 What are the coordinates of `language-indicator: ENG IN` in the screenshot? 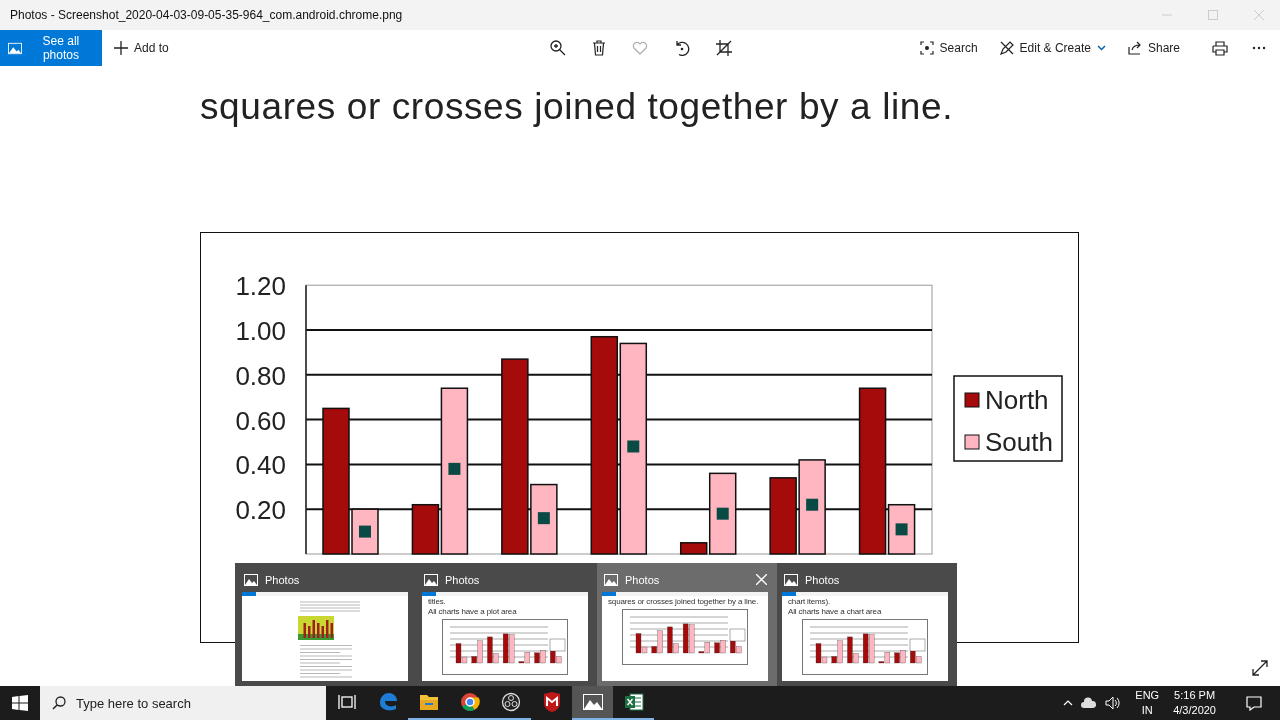 It's located at (1147, 703).